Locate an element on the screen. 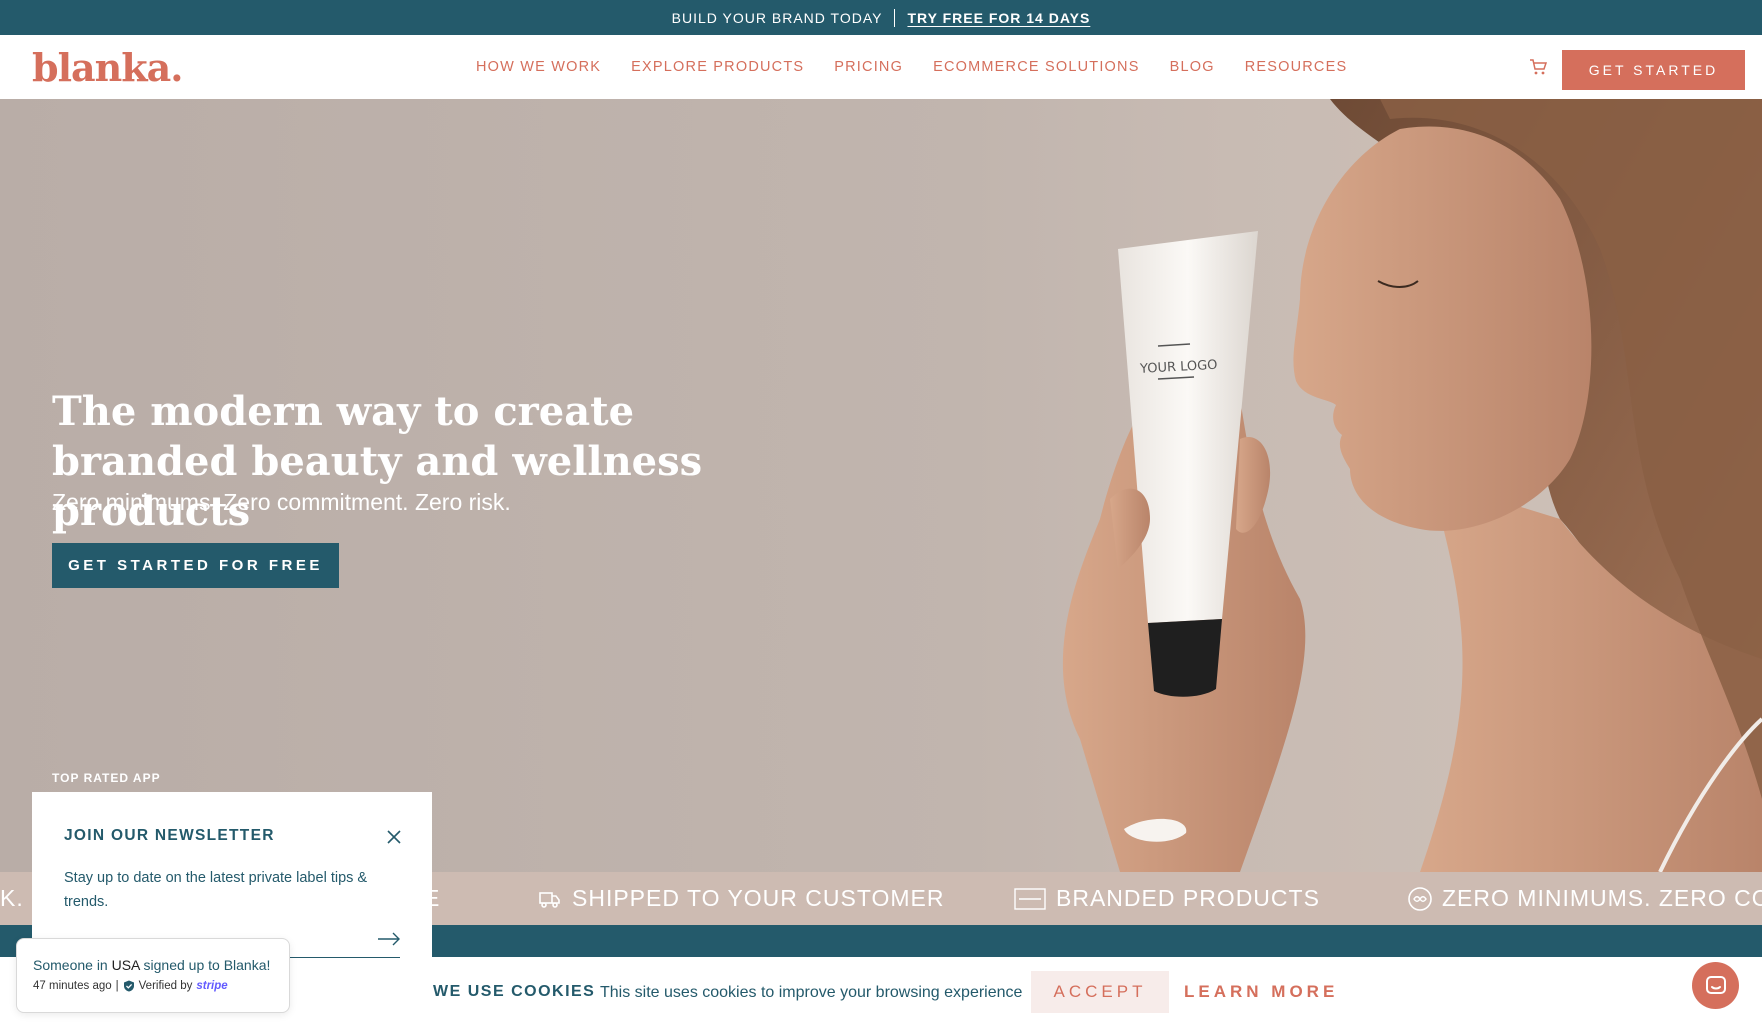 The image size is (1762, 1029). marquee-text: BRANDED PRODUCTS is located at coordinates (1188, 898).